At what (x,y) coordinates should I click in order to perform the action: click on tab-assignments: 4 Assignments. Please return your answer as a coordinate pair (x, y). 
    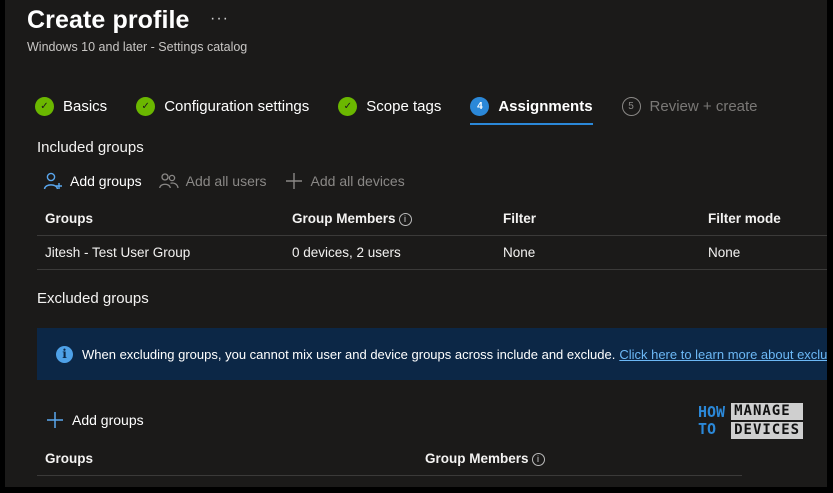
    Looking at the image, I should click on (531, 109).